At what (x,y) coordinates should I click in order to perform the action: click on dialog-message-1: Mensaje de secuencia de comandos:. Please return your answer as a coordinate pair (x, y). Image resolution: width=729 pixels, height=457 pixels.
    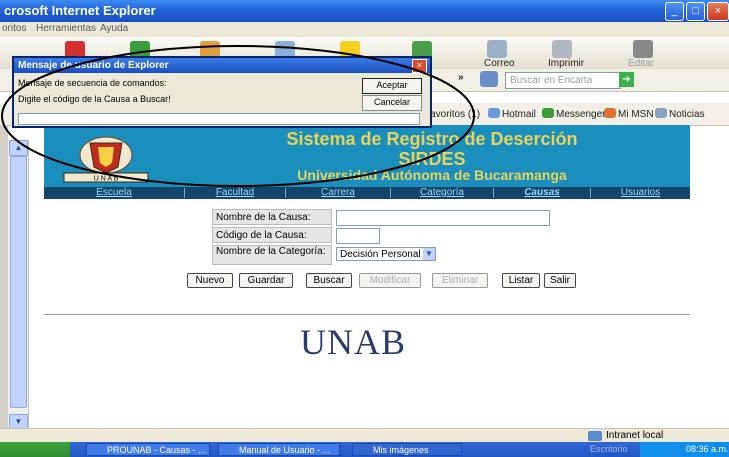
    Looking at the image, I should click on (92, 83).